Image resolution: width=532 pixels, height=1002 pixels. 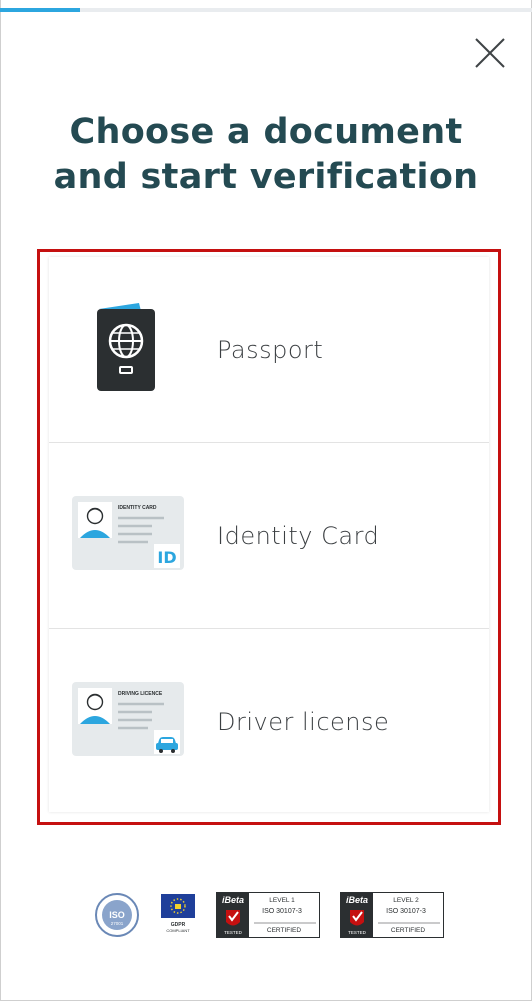 I want to click on ibeta2-standard: ISO 30107-3, so click(x=406, y=911).